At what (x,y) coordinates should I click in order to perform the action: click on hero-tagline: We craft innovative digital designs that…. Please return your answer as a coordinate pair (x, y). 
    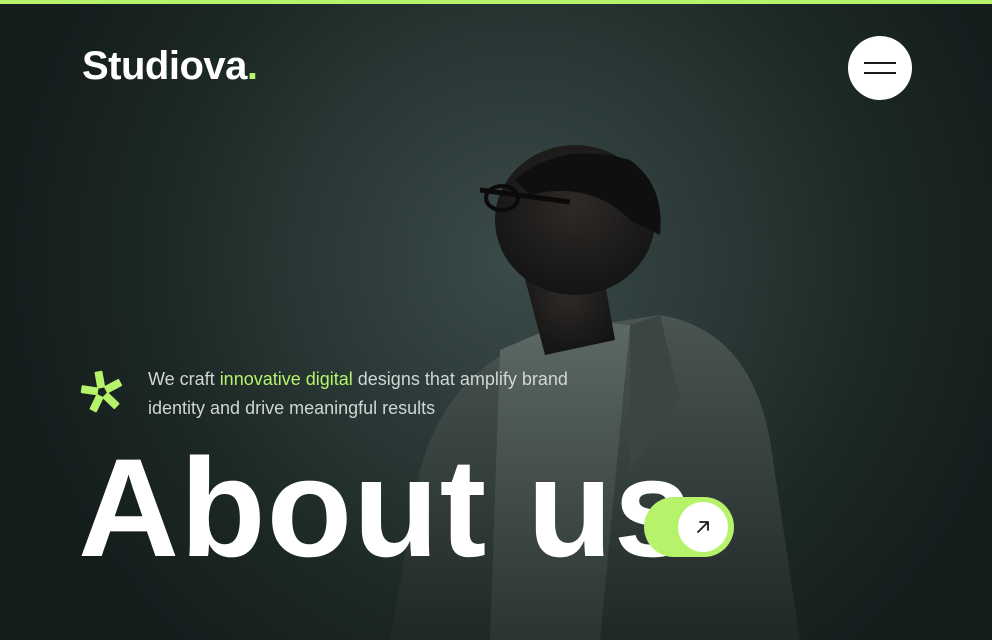
    Looking at the image, I should click on (363, 394).